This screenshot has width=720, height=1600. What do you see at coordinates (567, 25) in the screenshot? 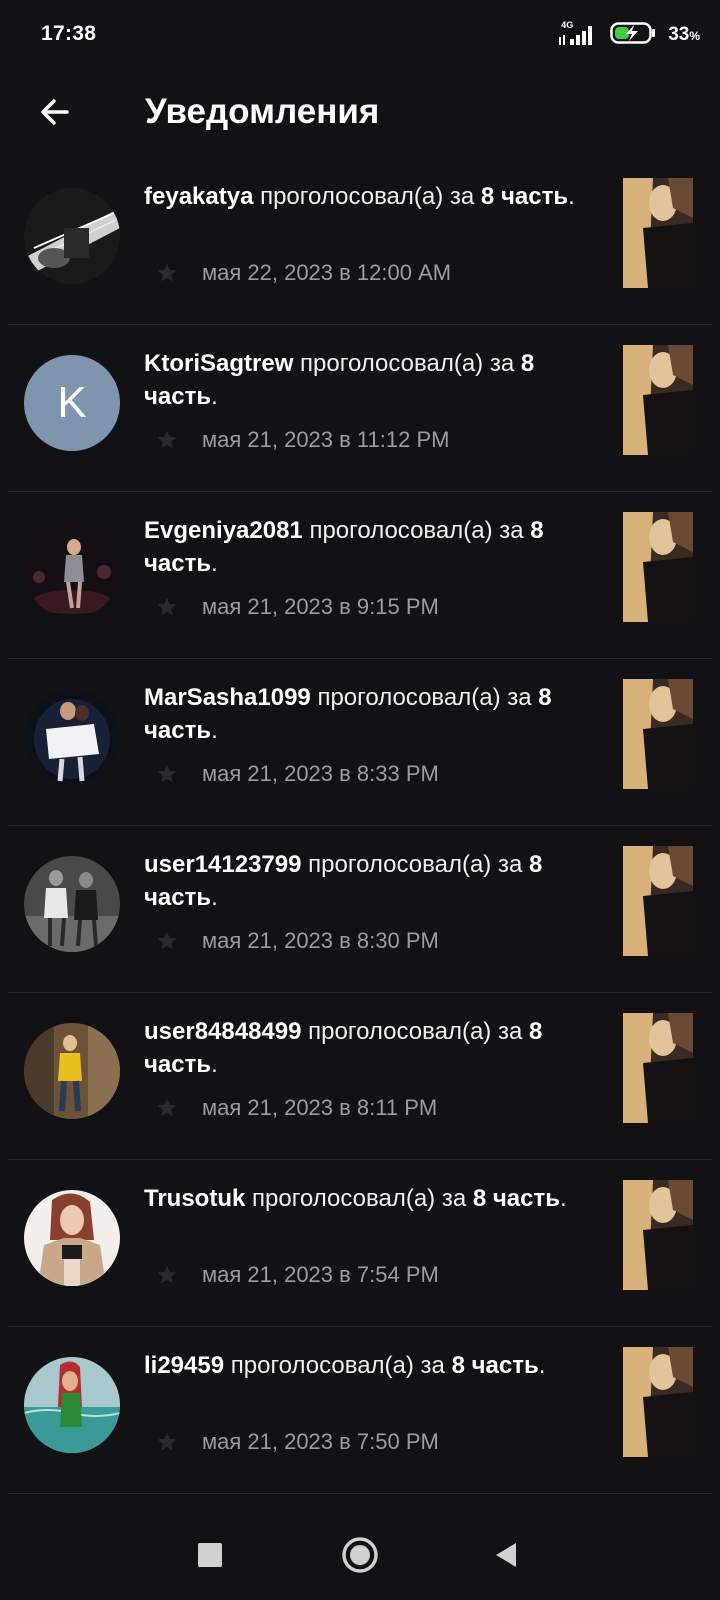
I see `network-type: 4G` at bounding box center [567, 25].